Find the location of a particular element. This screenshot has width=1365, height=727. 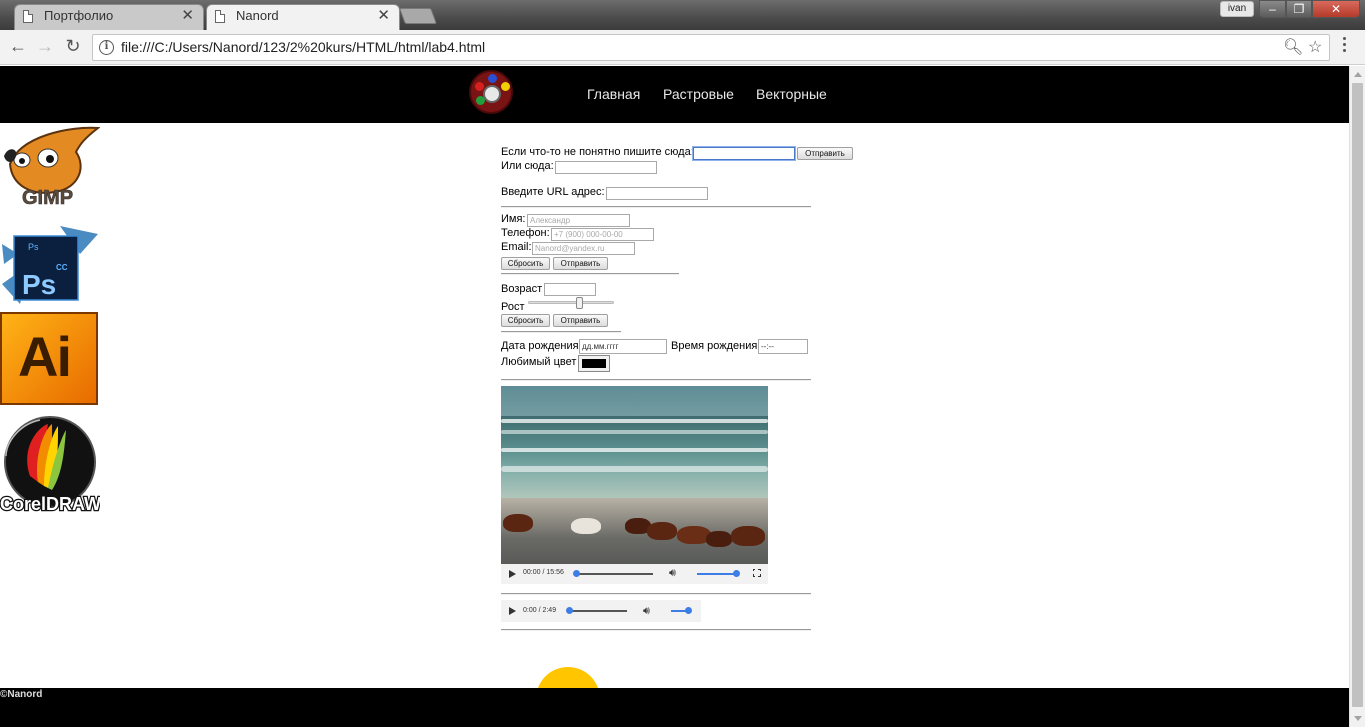

submit-button: Отправить is located at coordinates (580, 263).